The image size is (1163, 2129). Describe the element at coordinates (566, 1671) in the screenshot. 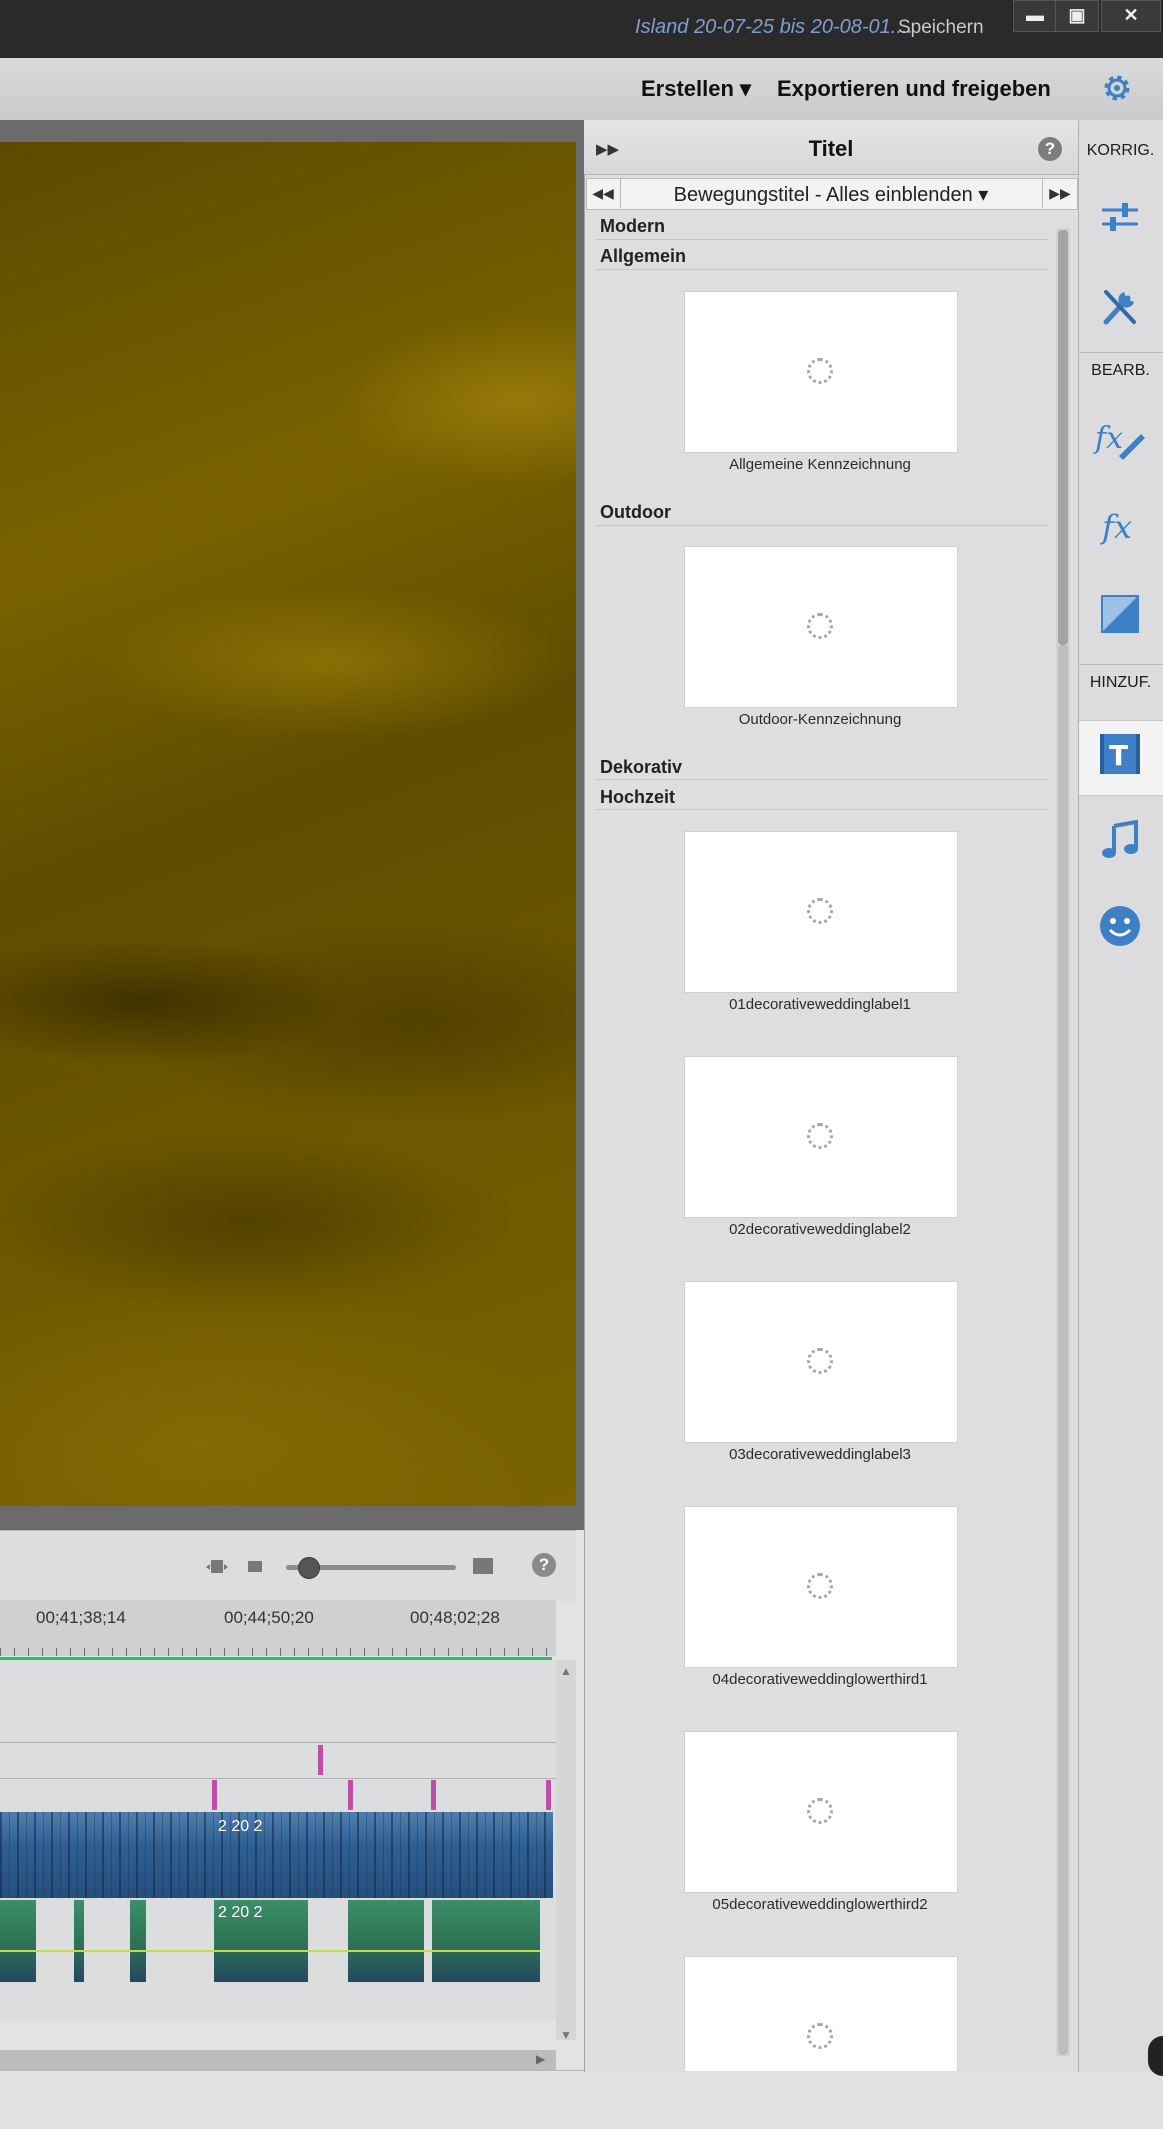

I see `scroll-up-icon: ▲` at that location.